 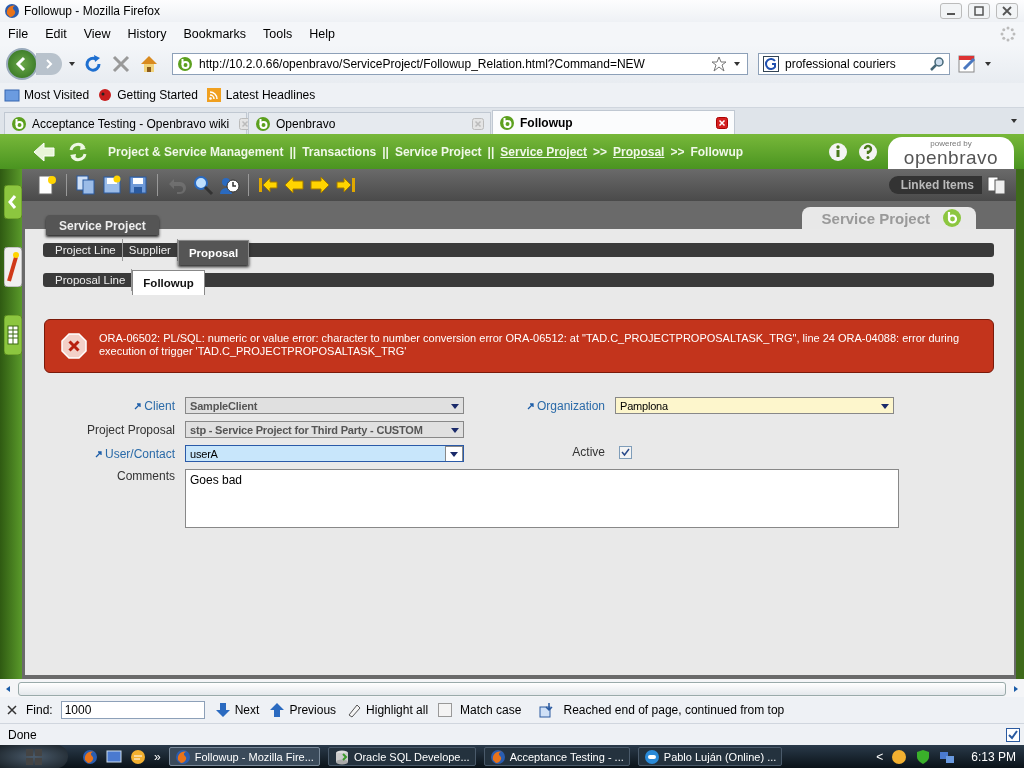 What do you see at coordinates (722, 122) in the screenshot?
I see `close-tab-icon` at bounding box center [722, 122].